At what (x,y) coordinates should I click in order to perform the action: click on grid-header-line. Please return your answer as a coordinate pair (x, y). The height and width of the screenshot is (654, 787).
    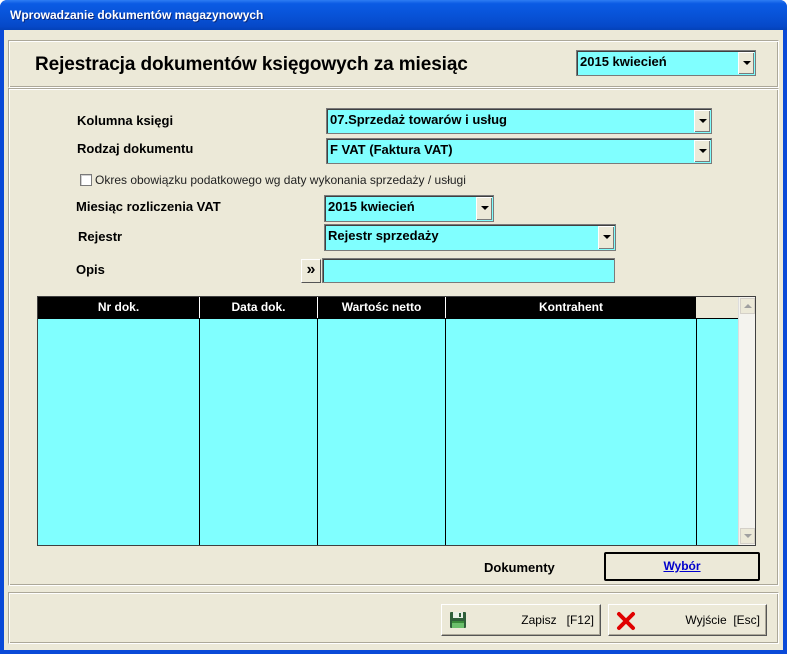
    Looking at the image, I should click on (388, 318).